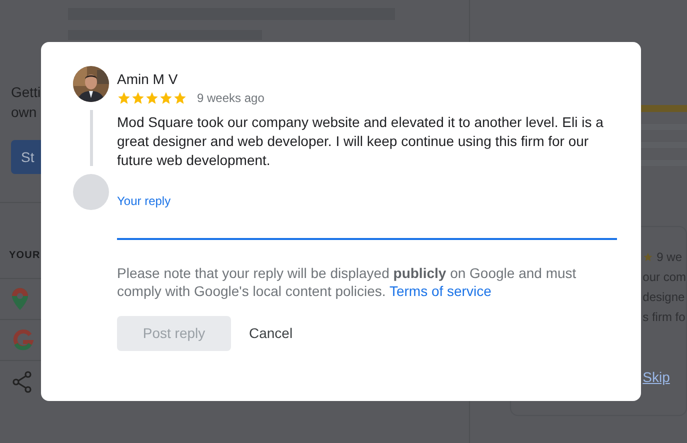  What do you see at coordinates (656, 377) in the screenshot?
I see `skip-link: Skip` at bounding box center [656, 377].